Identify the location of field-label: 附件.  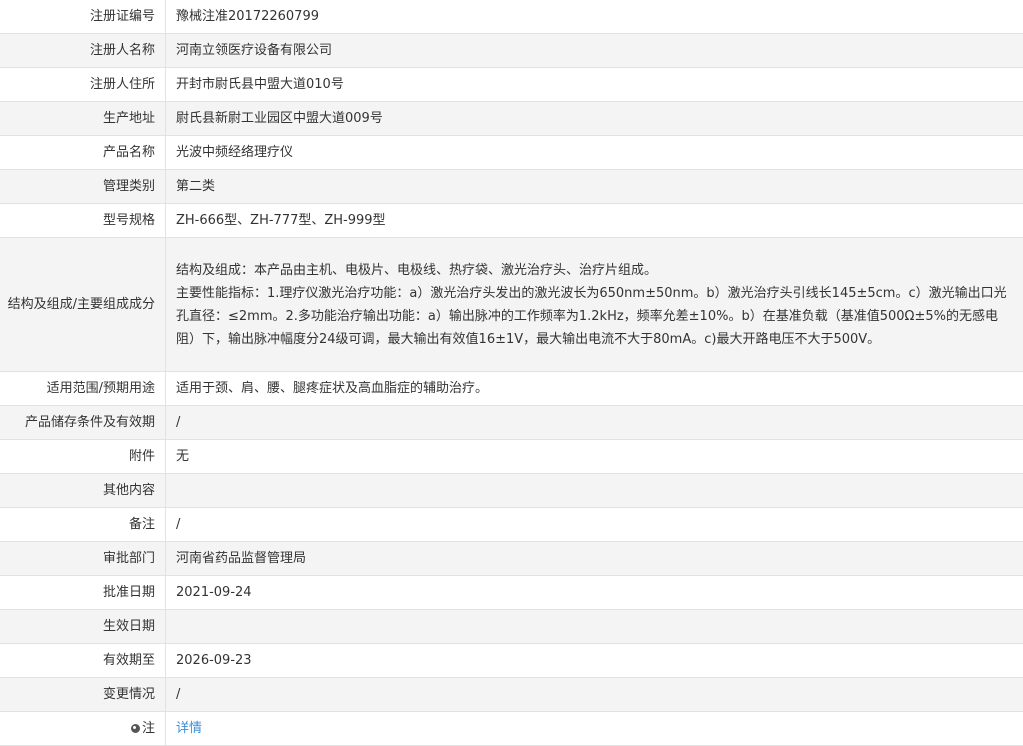
(83, 457).